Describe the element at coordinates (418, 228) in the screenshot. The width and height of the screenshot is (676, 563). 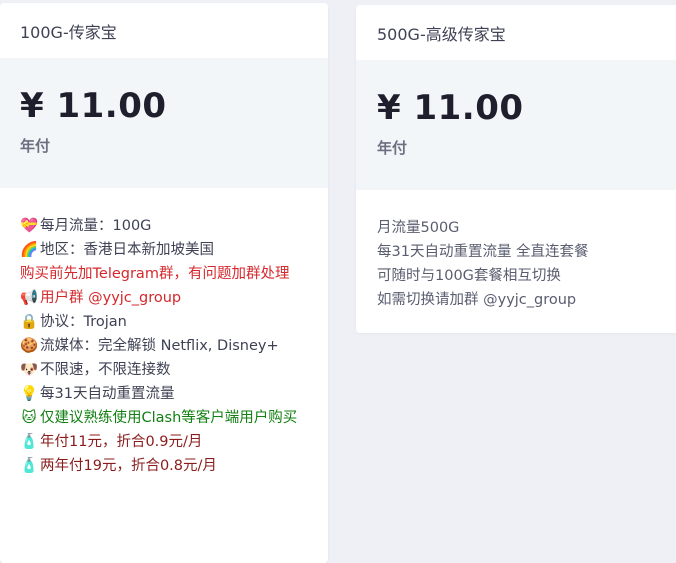
I see `feature-item: 月流量500G` at that location.